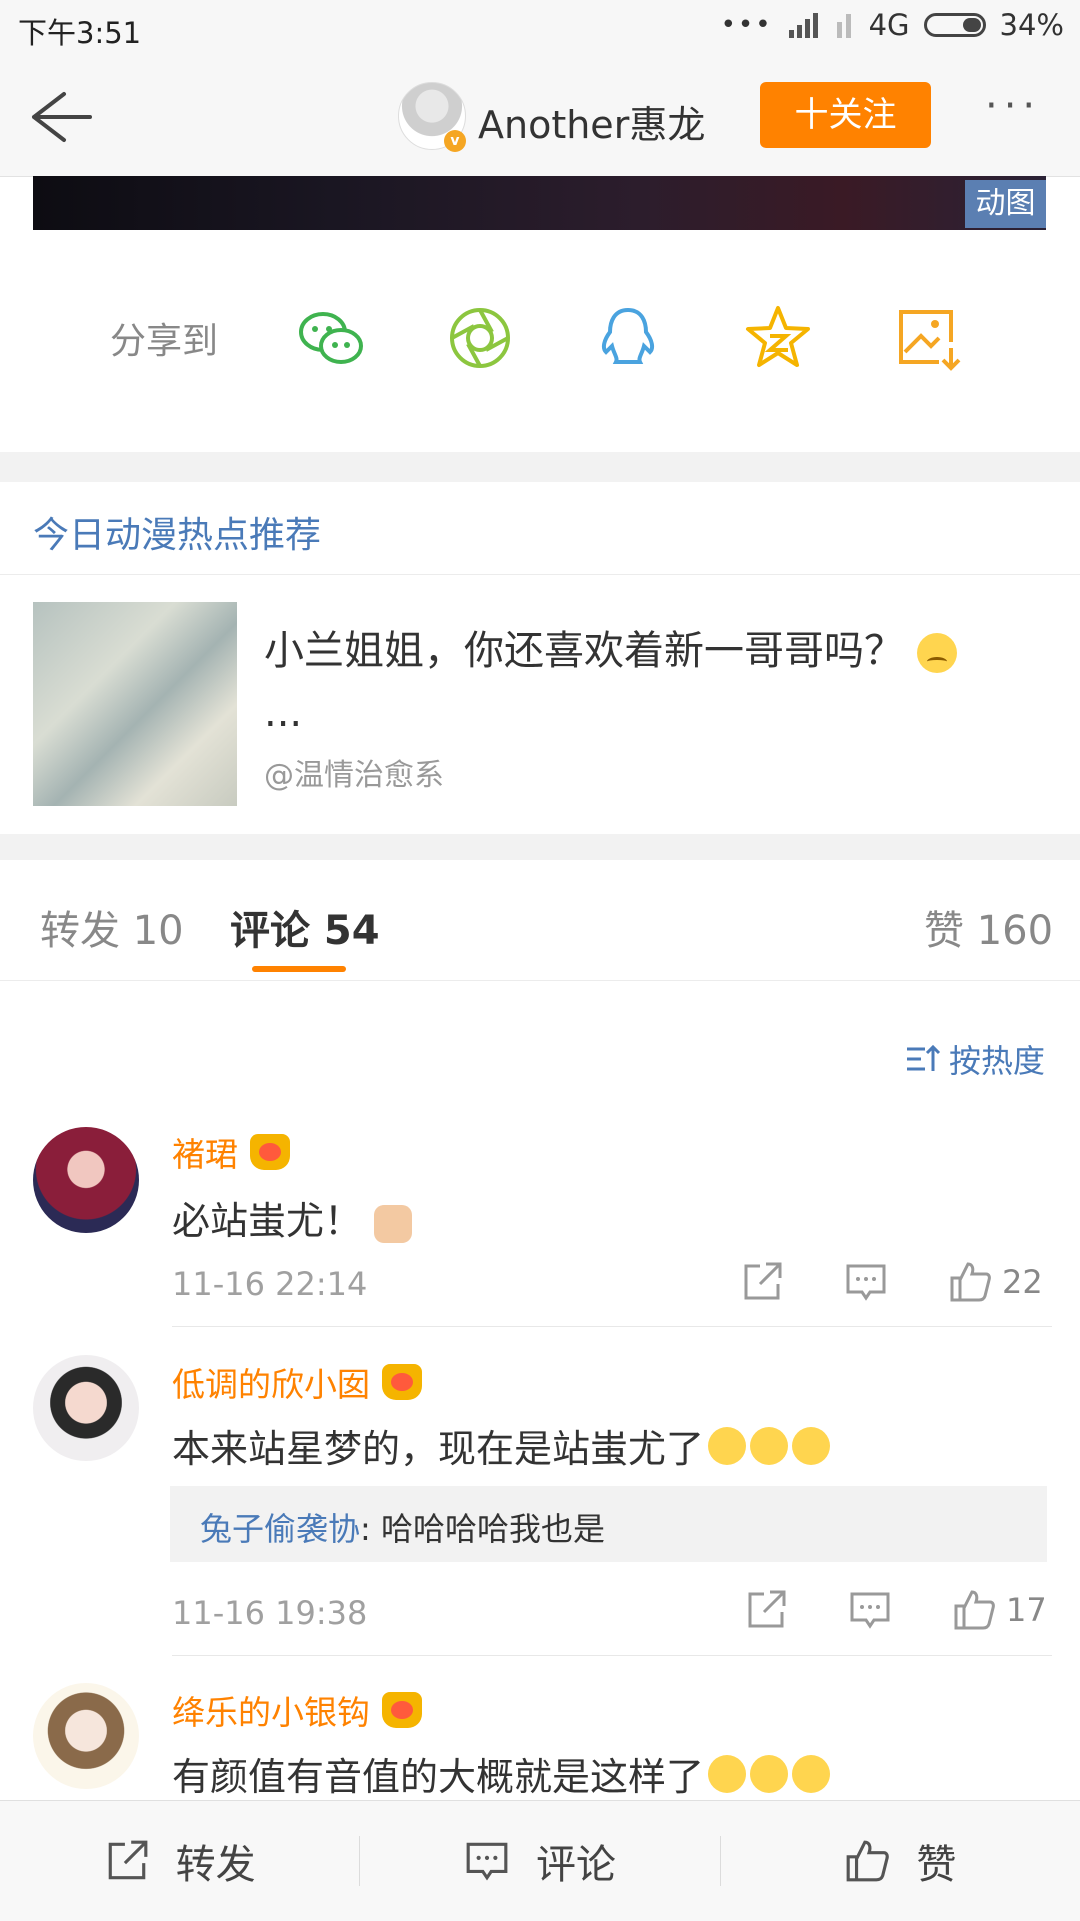 This screenshot has height=1921, width=1080. I want to click on network-type: 4G, so click(889, 25).